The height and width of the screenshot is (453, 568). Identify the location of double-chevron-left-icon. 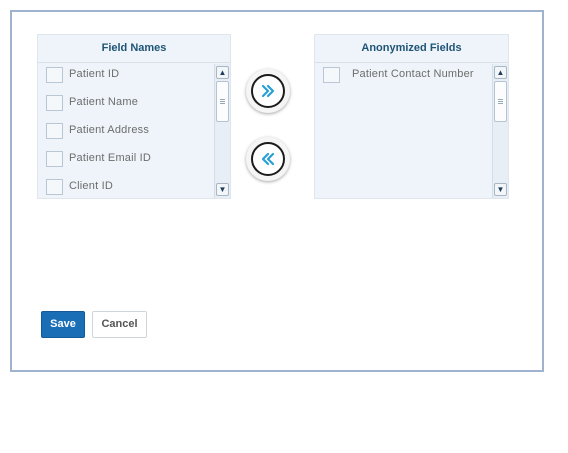
(268, 159).